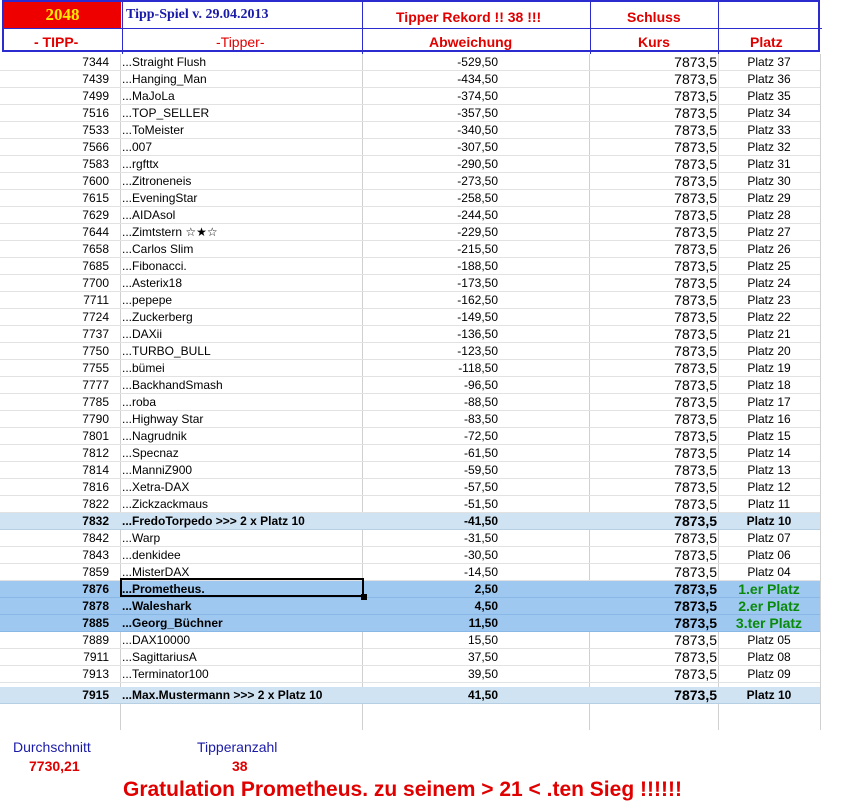 Image resolution: width=868 pixels, height=808 pixels. Describe the element at coordinates (147, 300) in the screenshot. I see `tipper-cell: ...pepepe` at that location.